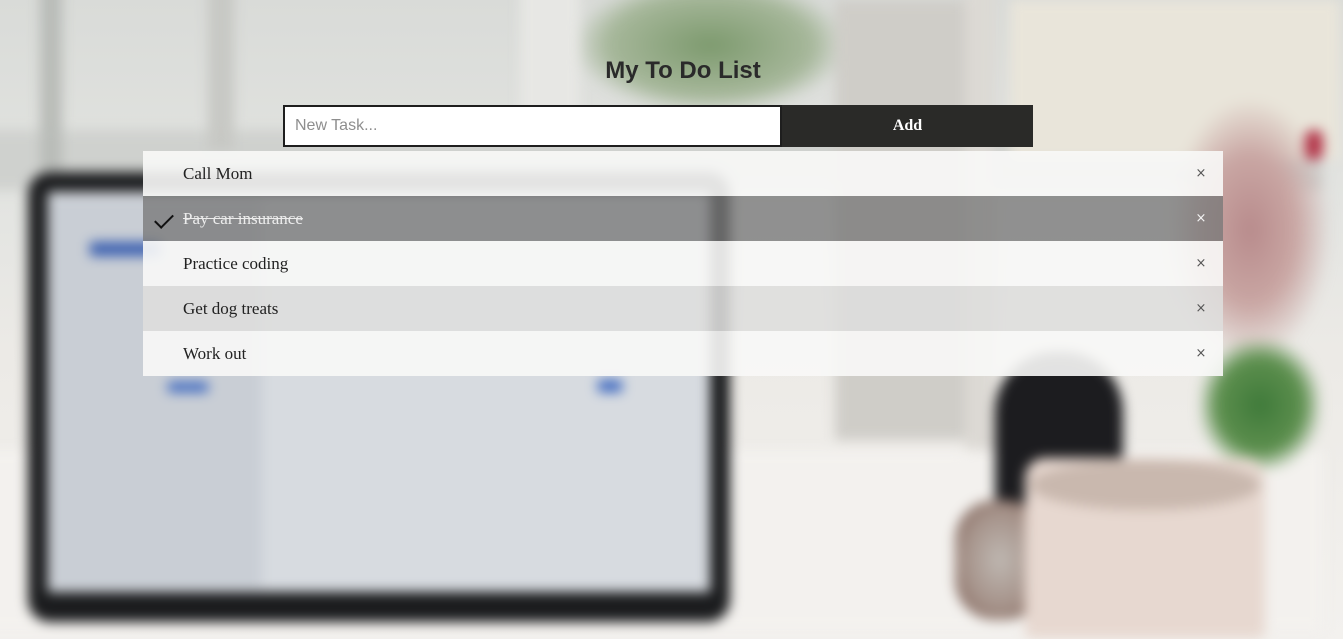  I want to click on task-label: Work out, so click(215, 353).